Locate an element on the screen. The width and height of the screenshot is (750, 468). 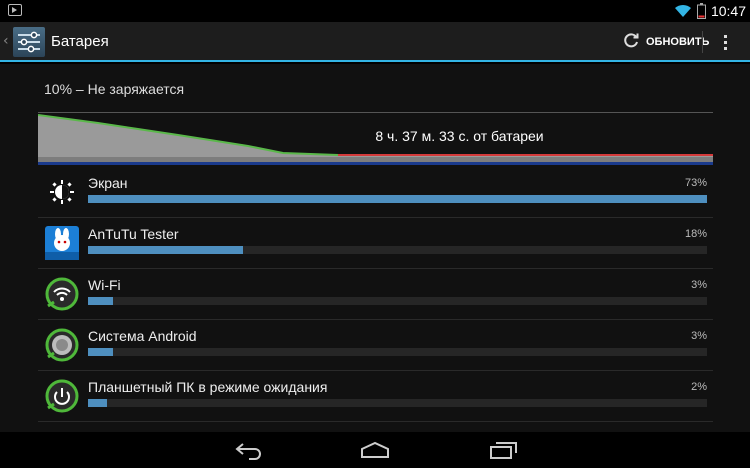
list-item: Экран 73% is located at coordinates (375, 192).